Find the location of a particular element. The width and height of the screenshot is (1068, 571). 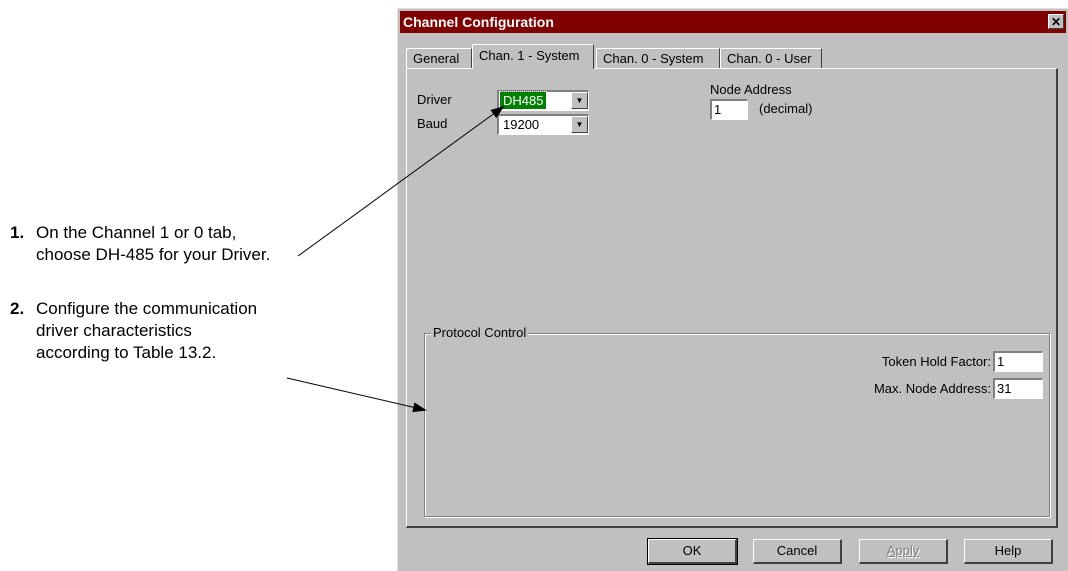

tab-chan-1-system: Chan. 1 - System is located at coordinates (533, 56).